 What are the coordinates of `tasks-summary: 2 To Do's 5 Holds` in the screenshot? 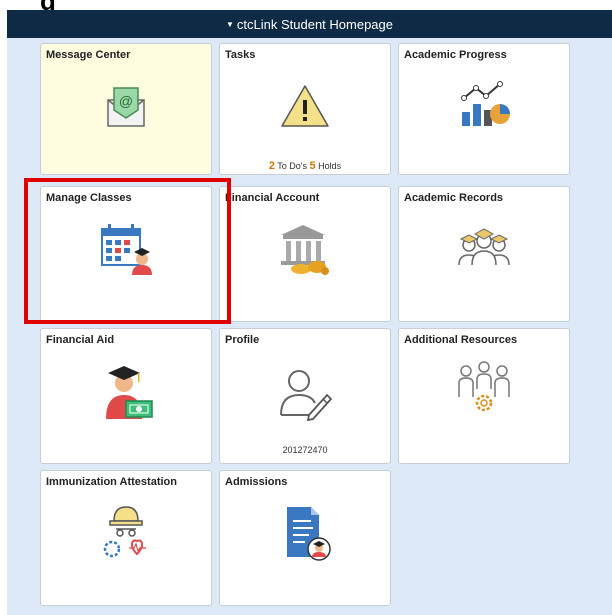 It's located at (305, 166).